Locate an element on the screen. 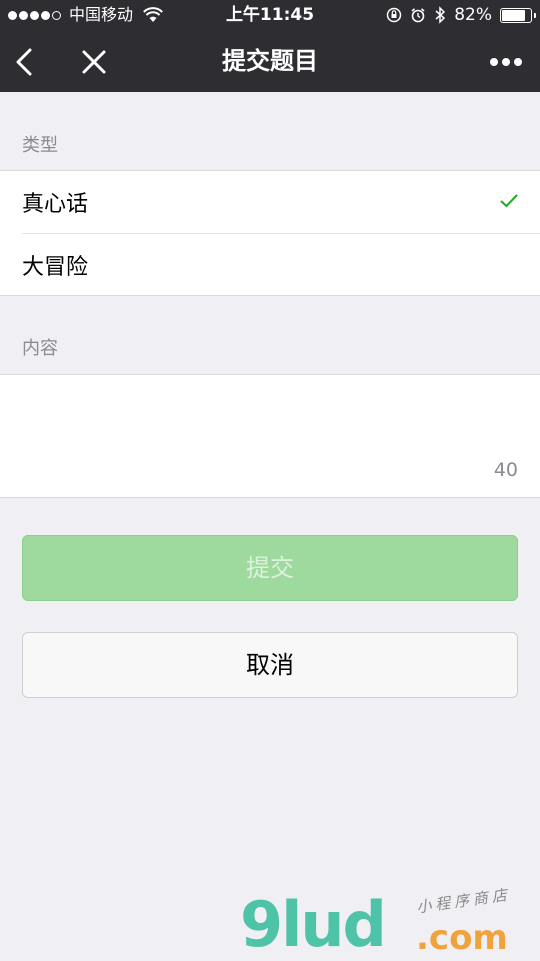  top-bar: 中国移动 上午11:45 82% 提交题目 is located at coordinates (270, 46).